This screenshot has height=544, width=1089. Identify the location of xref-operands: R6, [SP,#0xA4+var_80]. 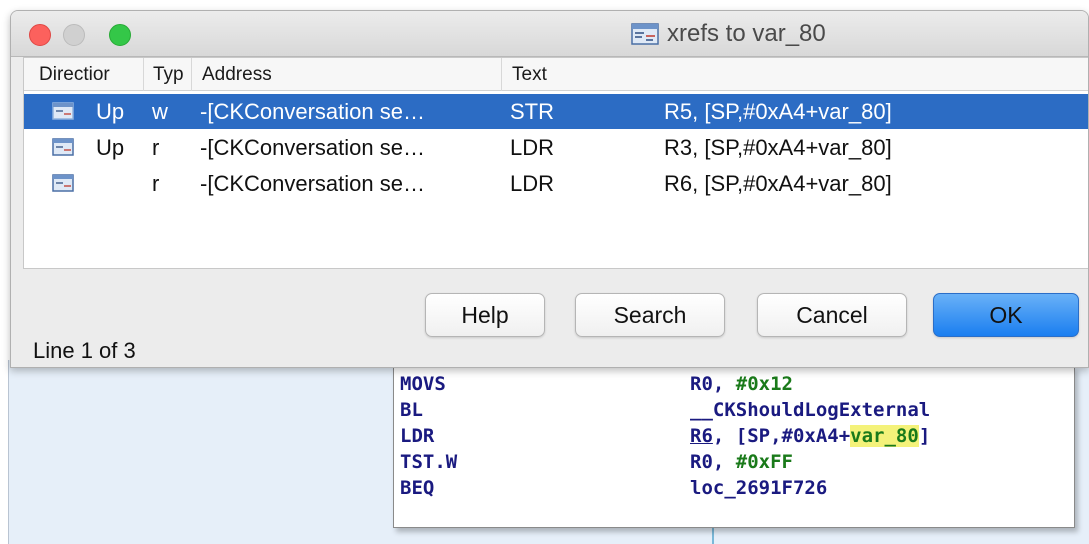
(778, 183).